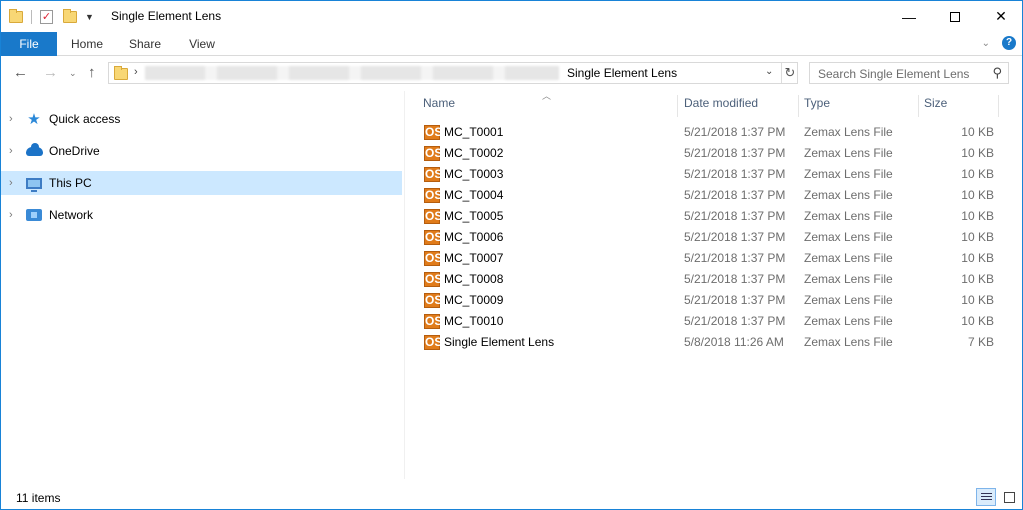 This screenshot has height=510, width=1023. I want to click on file-name: MC_T0005, so click(474, 216).